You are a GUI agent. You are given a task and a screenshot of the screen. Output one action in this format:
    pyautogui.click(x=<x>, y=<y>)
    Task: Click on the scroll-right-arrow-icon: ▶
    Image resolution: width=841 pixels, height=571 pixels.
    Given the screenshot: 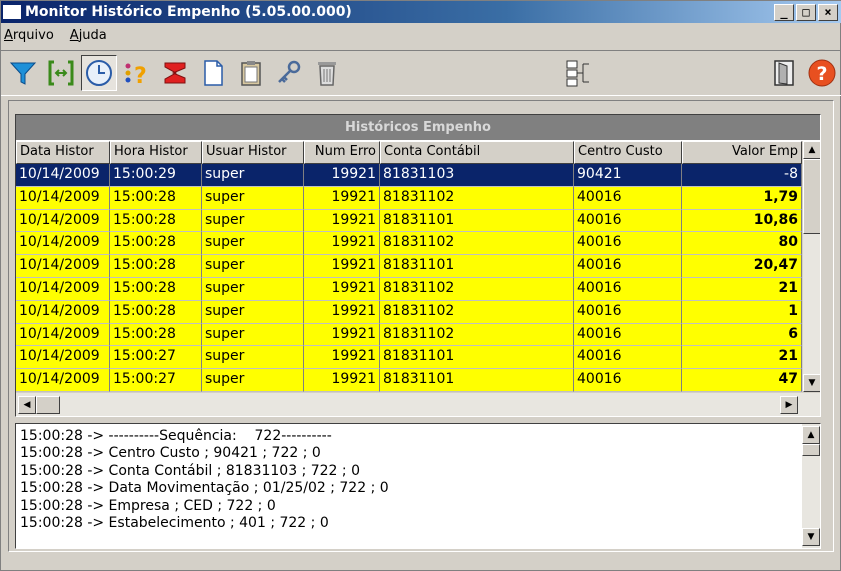 What is the action you would take?
    pyautogui.click(x=789, y=405)
    